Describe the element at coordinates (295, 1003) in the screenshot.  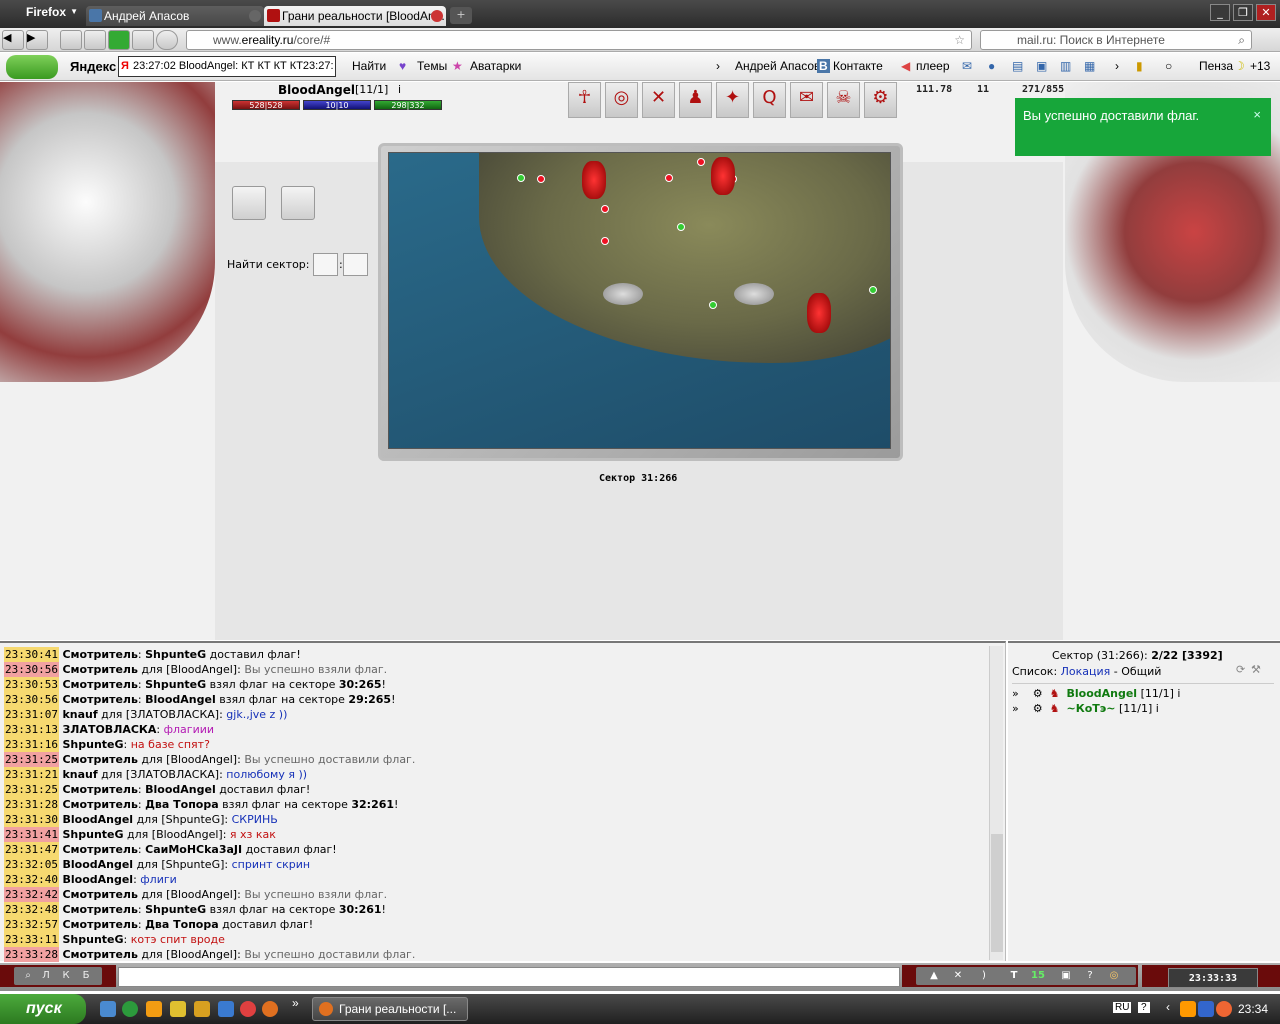
I see `chevron-right-icon: »` at that location.